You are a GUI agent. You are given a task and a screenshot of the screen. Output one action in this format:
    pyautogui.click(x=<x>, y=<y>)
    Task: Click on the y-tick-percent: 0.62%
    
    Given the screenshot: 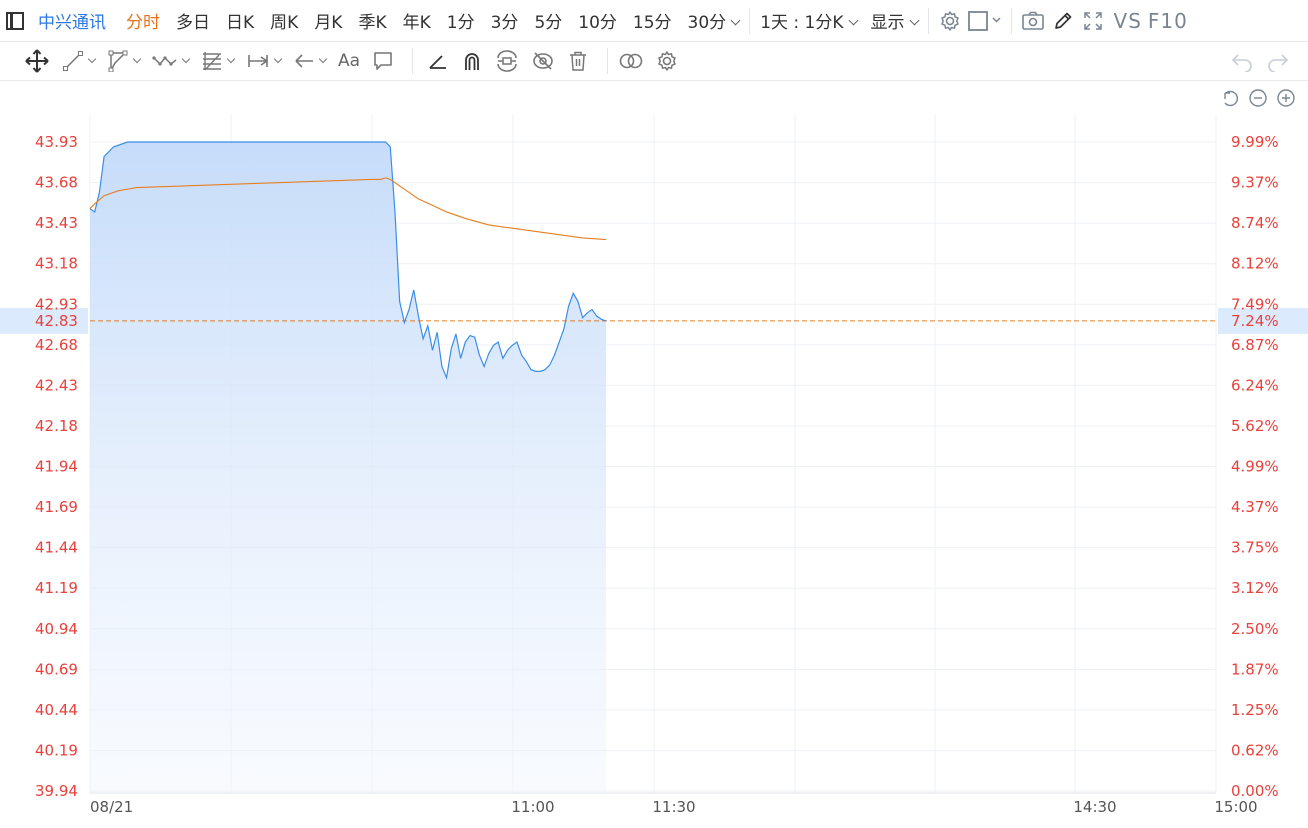 What is the action you would take?
    pyautogui.click(x=1255, y=750)
    